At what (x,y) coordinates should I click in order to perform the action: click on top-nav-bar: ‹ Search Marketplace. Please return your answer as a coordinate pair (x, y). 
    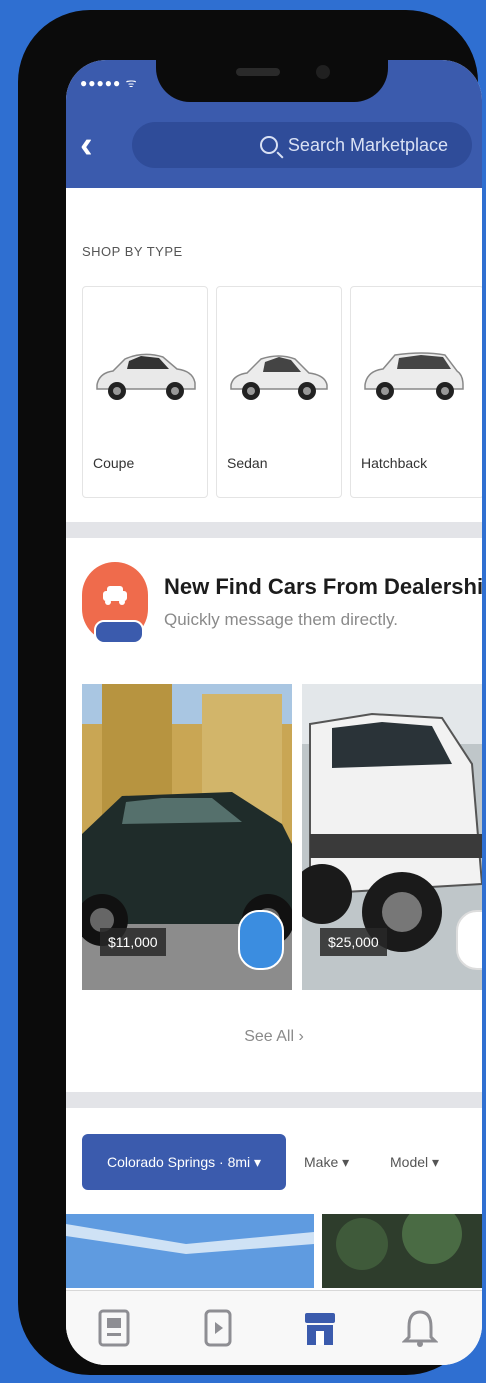
    Looking at the image, I should click on (274, 144).